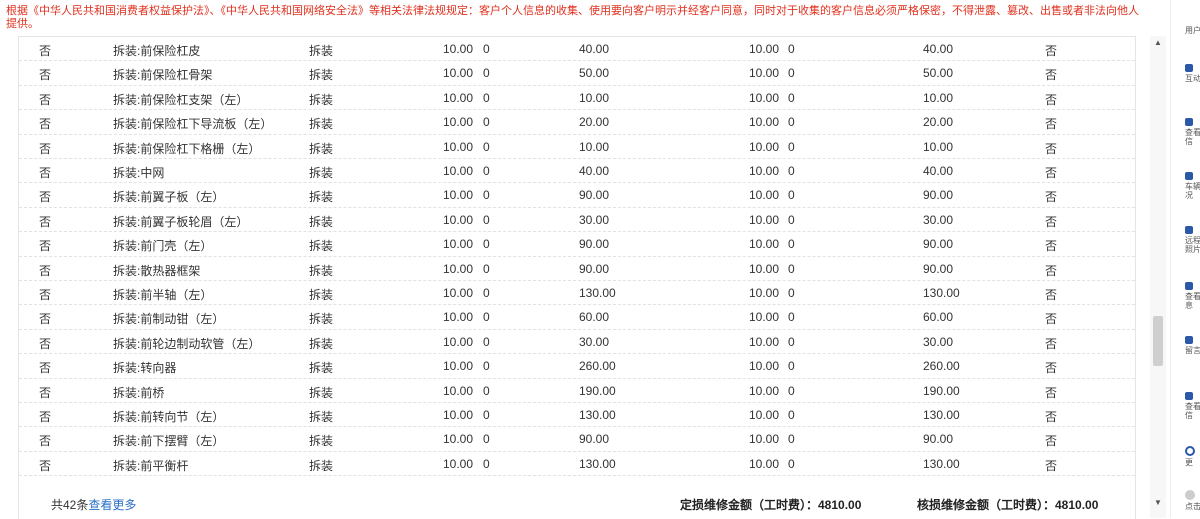 Image resolution: width=1200 pixels, height=519 pixels. Describe the element at coordinates (938, 341) in the screenshot. I see `cell-verified-amount: 30.00` at that location.